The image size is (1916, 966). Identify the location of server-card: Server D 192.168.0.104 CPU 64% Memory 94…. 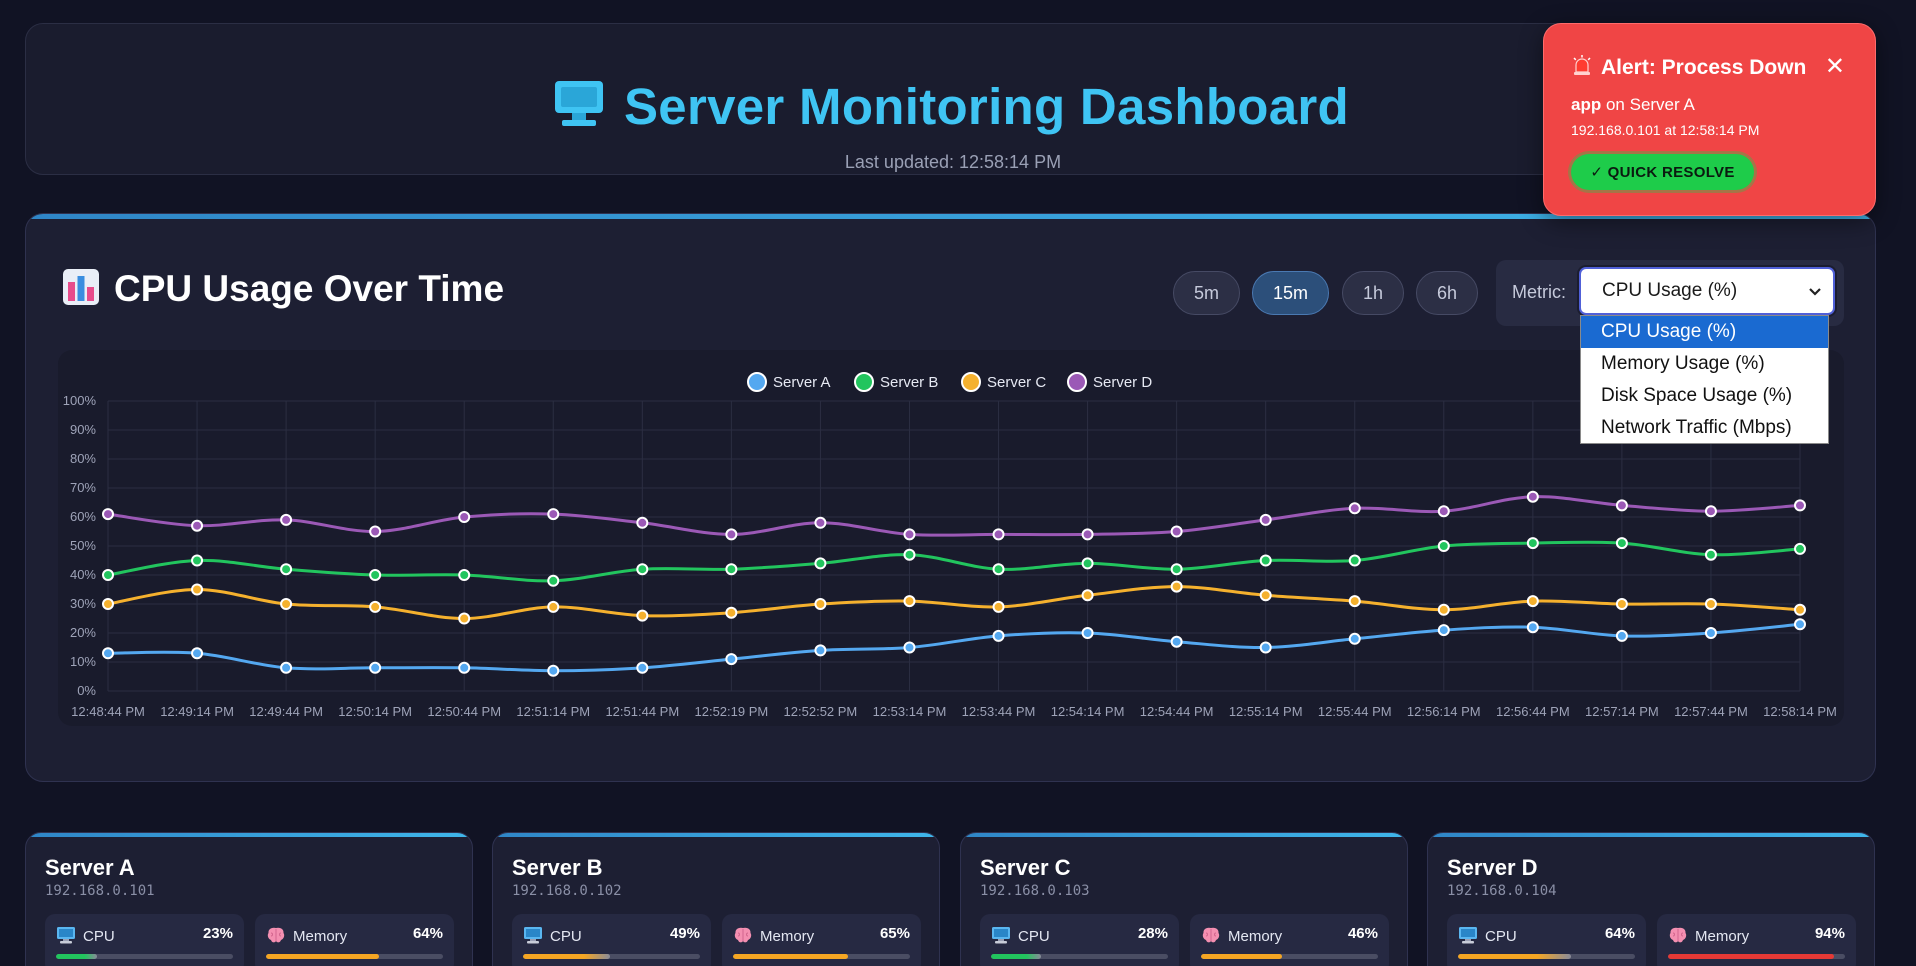
(1651, 899).